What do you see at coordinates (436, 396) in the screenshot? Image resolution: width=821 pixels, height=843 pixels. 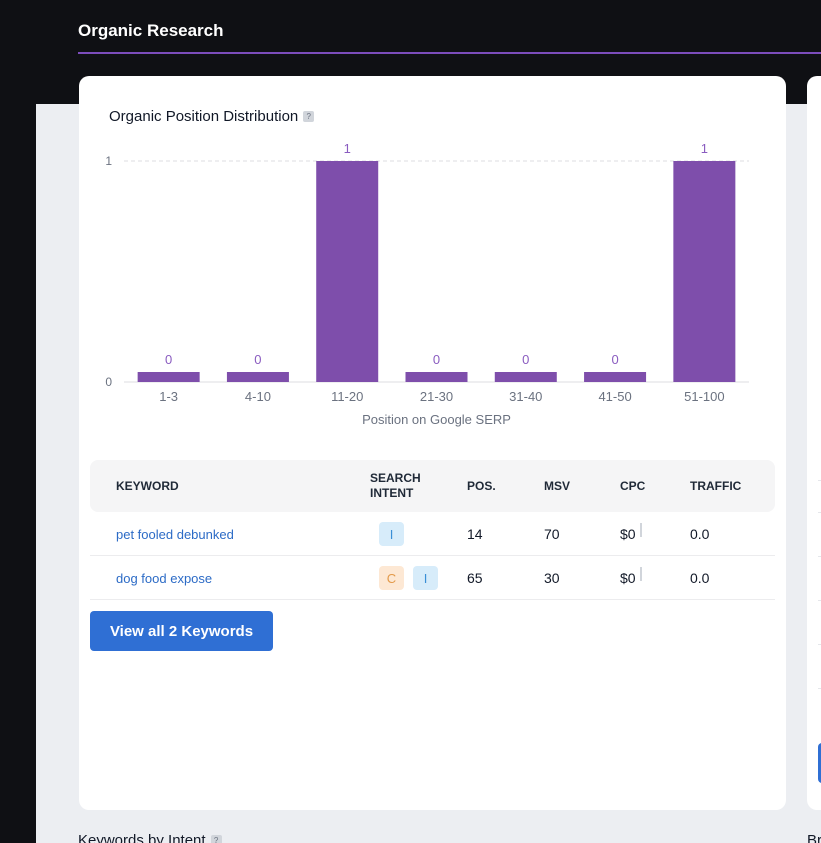 I see `x-tick-label: 21-30` at bounding box center [436, 396].